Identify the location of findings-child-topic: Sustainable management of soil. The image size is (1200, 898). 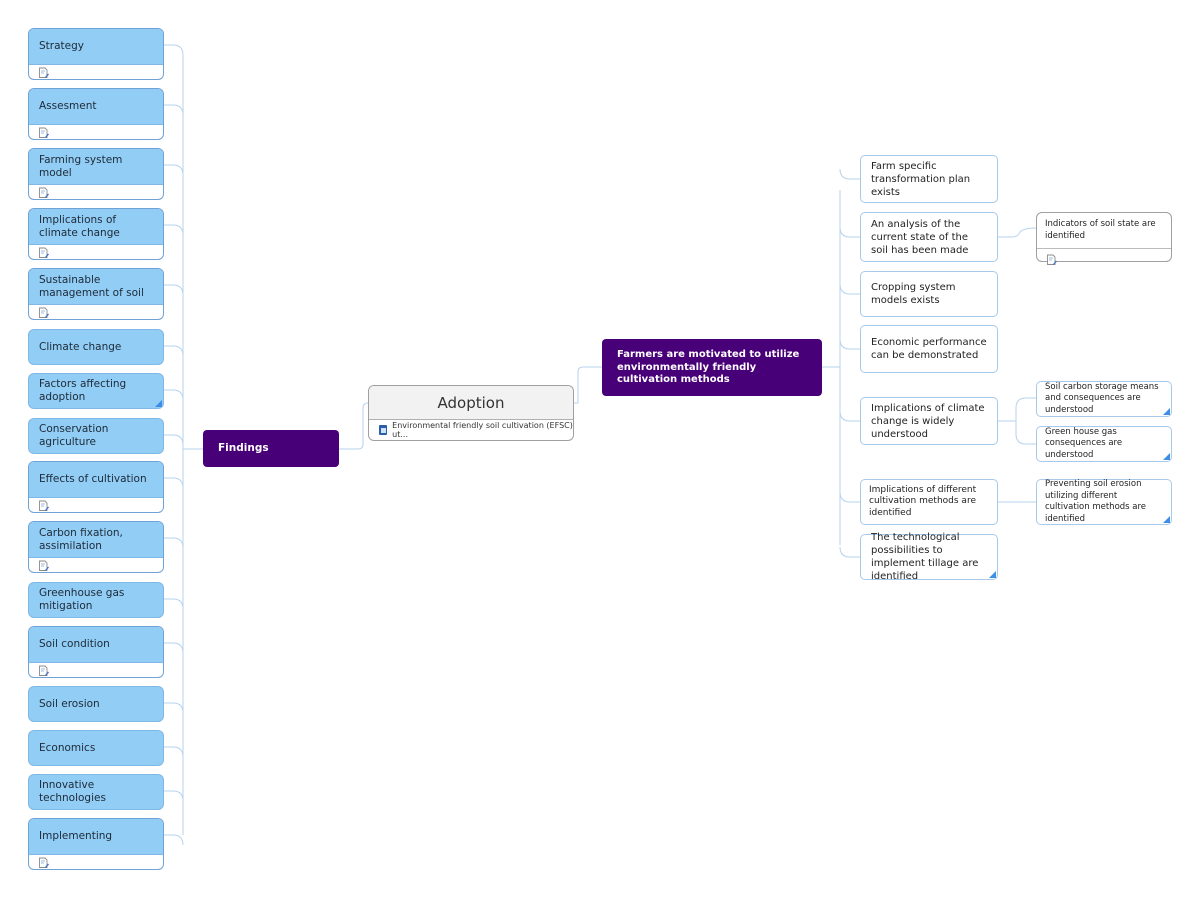
(96, 294).